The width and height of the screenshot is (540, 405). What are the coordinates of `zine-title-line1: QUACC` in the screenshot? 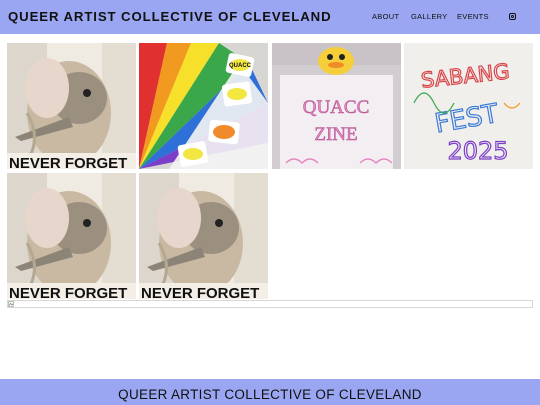 It's located at (336, 107).